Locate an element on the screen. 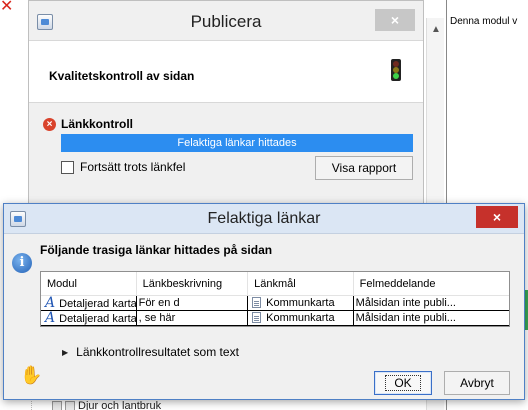 The image size is (528, 410). ok-button-label: OK is located at coordinates (403, 383).